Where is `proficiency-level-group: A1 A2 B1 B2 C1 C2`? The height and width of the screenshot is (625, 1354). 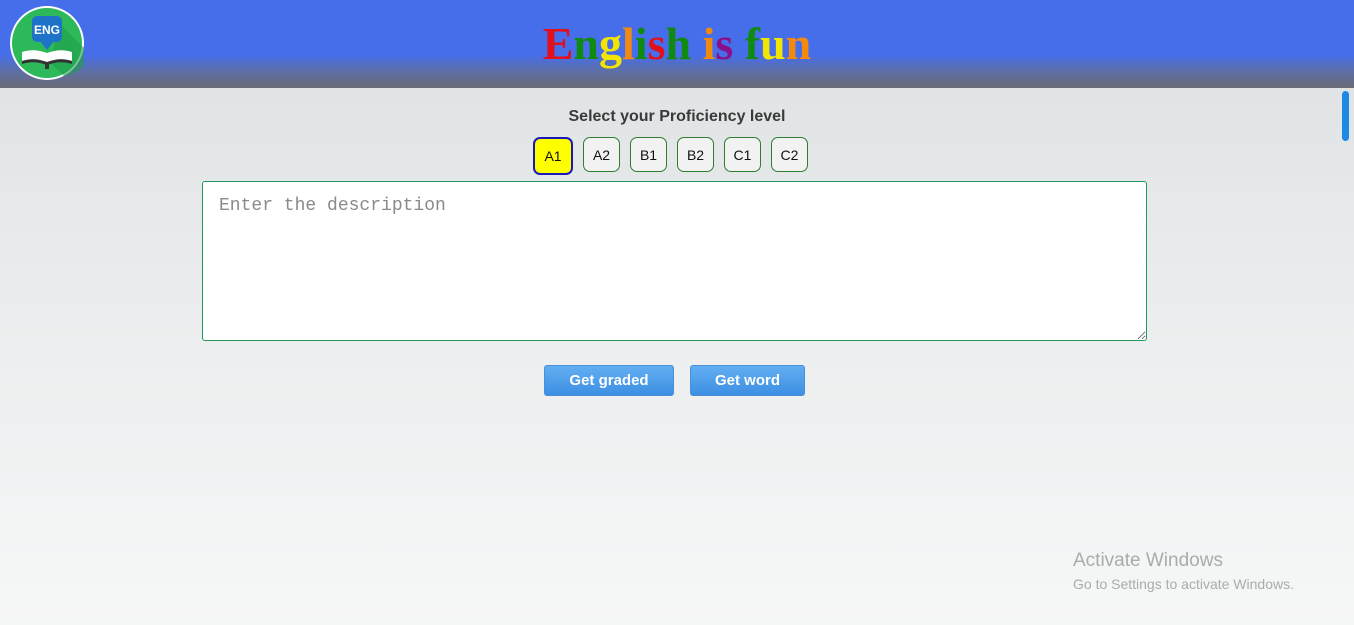 proficiency-level-group: A1 A2 B1 B2 C1 C2 is located at coordinates (670, 156).